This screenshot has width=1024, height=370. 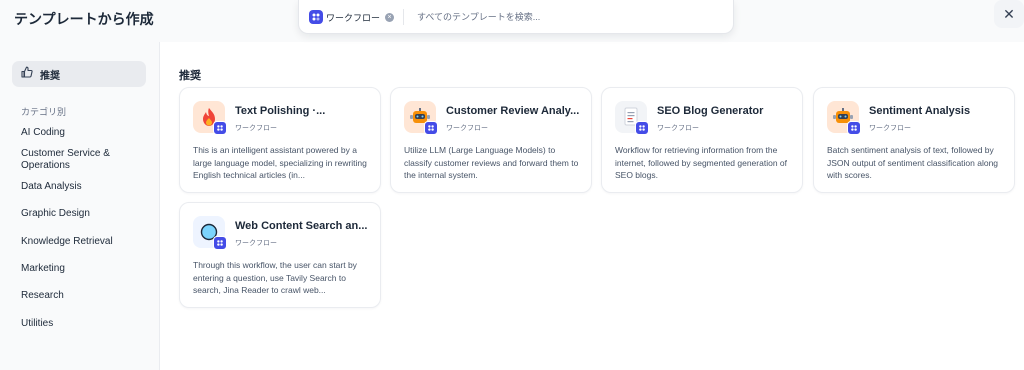 What do you see at coordinates (920, 111) in the screenshot?
I see `card-title: Sentiment Analysis` at bounding box center [920, 111].